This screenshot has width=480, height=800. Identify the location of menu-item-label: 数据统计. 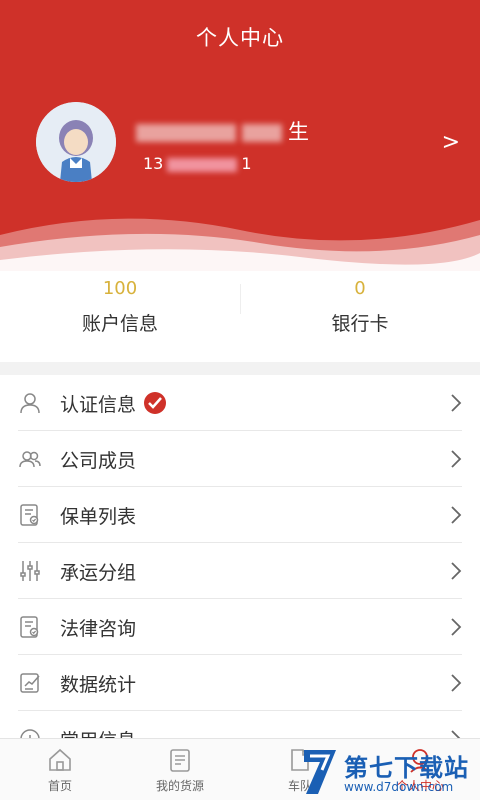
(98, 684).